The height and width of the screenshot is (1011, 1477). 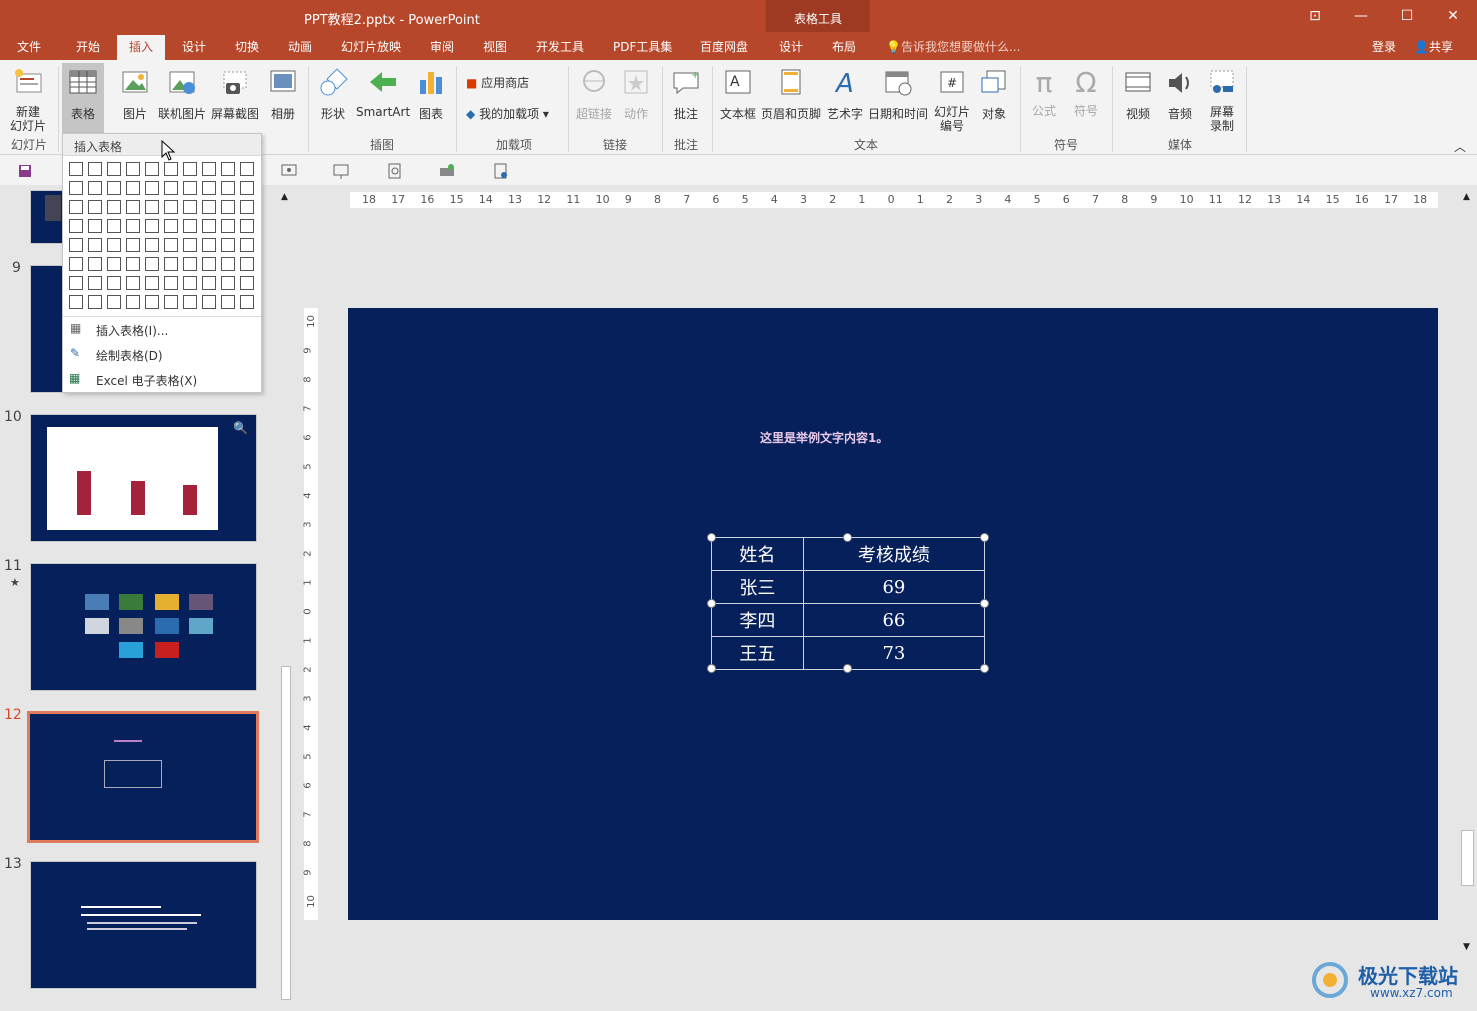 What do you see at coordinates (495, 46) in the screenshot?
I see `tab-view: 视图` at bounding box center [495, 46].